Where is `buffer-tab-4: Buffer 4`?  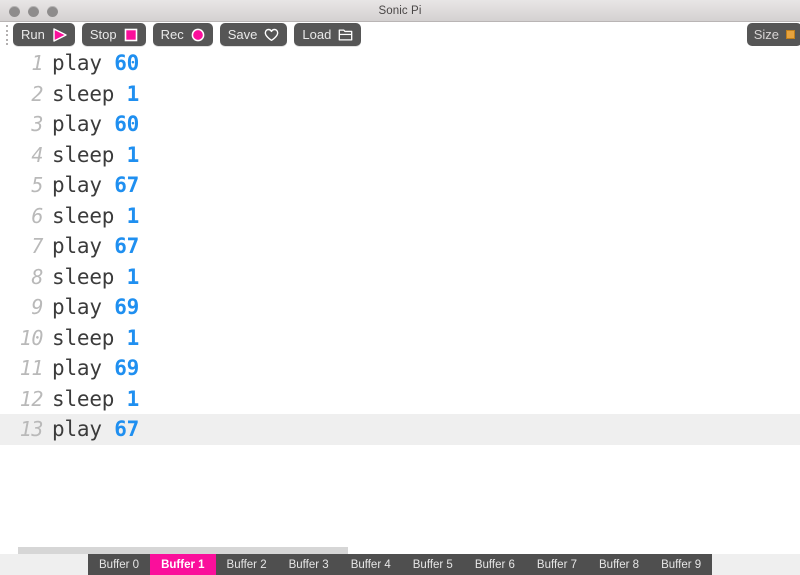 buffer-tab-4: Buffer 4 is located at coordinates (371, 564).